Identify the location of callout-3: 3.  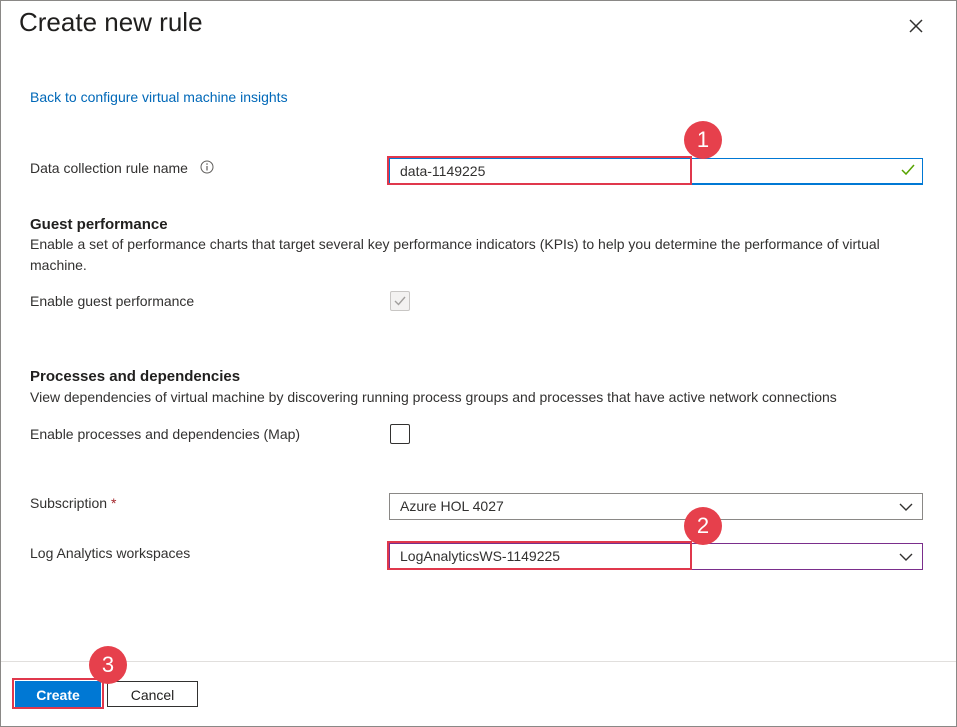
(108, 665).